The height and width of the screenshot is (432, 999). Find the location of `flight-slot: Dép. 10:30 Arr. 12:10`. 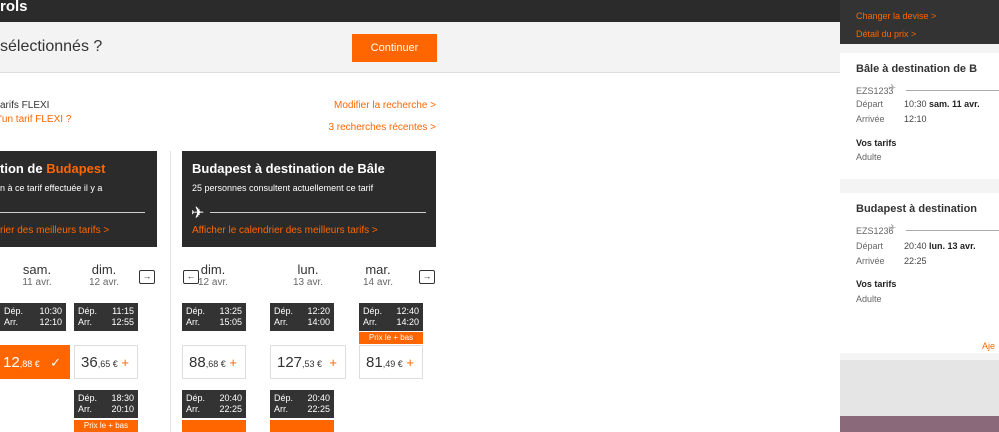

flight-slot: Dép. 10:30 Arr. 12:10 is located at coordinates (33, 317).